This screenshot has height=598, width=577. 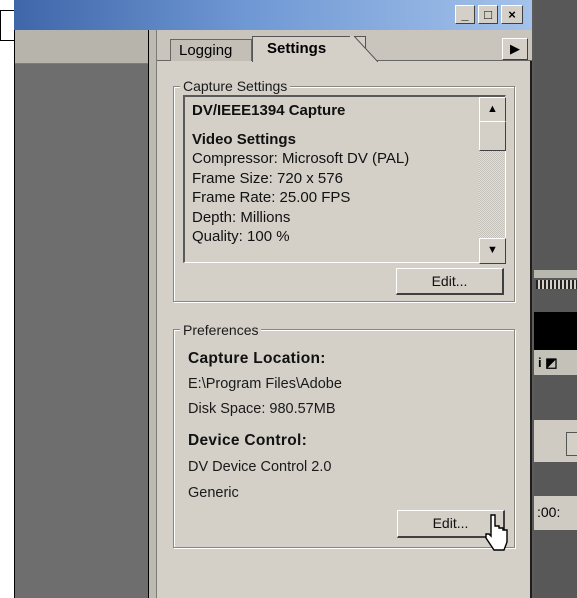 I want to click on tab-settings: Settings, so click(x=309, y=49).